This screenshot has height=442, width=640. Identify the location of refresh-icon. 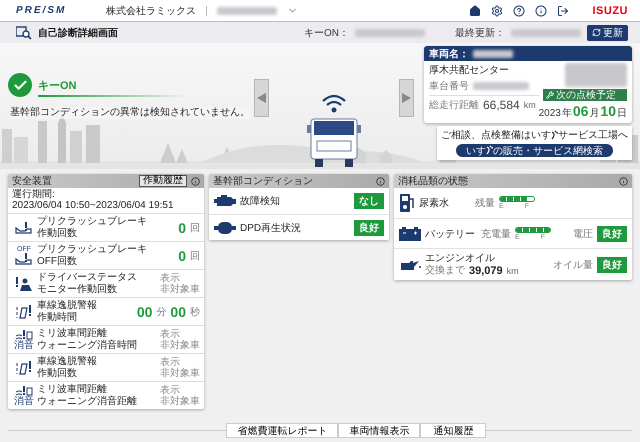
(596, 32).